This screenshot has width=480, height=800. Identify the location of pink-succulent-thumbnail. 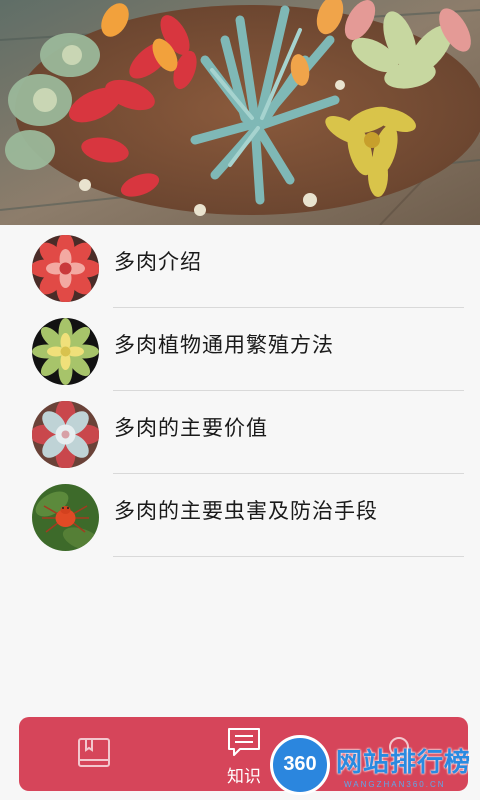
(65, 434).